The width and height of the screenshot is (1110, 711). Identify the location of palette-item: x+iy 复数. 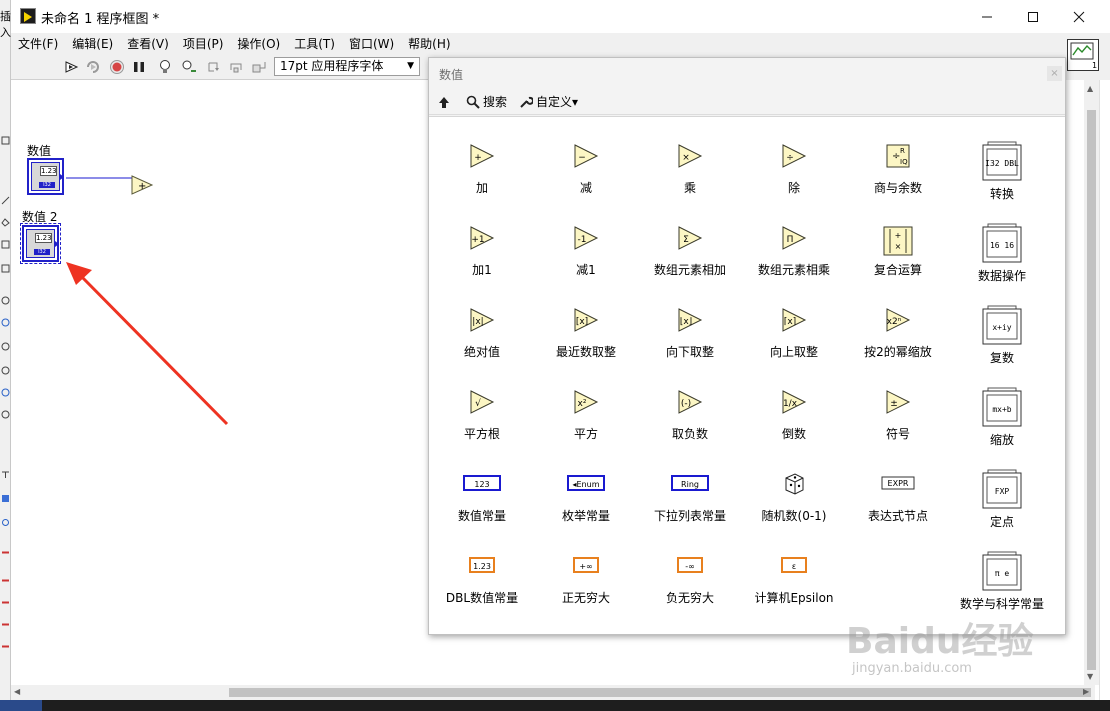
(1002, 343).